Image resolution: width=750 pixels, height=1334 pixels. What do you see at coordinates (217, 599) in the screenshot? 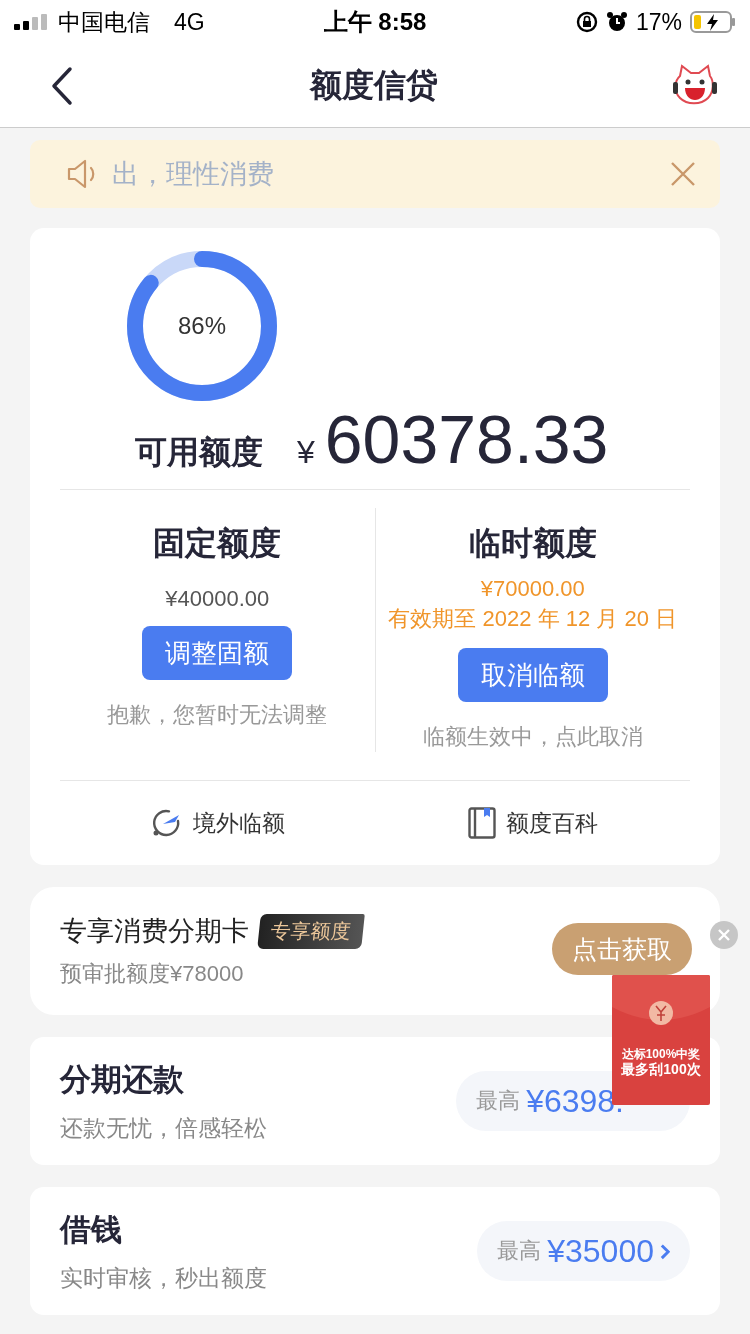
I see `quota-amount: ¥40000.00` at bounding box center [217, 599].